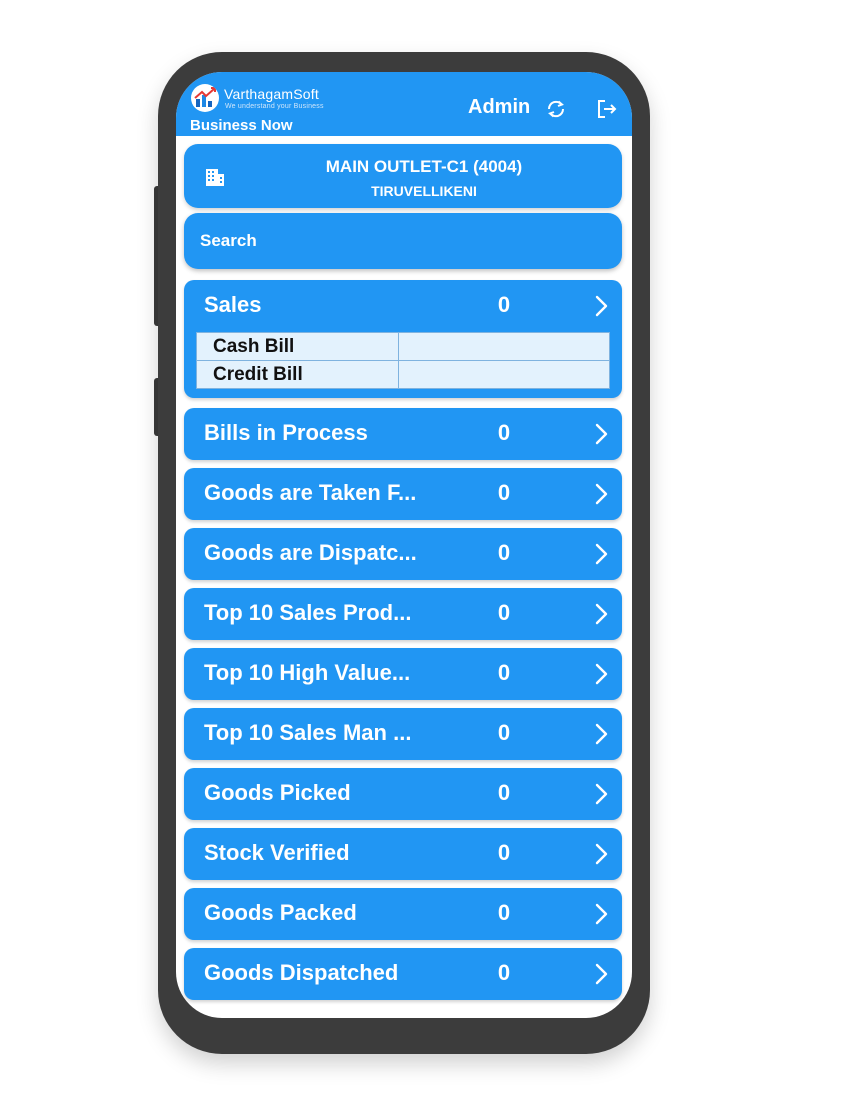 Image resolution: width=856 pixels, height=1096 pixels. I want to click on dashboard-item: Goods Dispatched 0, so click(403, 974).